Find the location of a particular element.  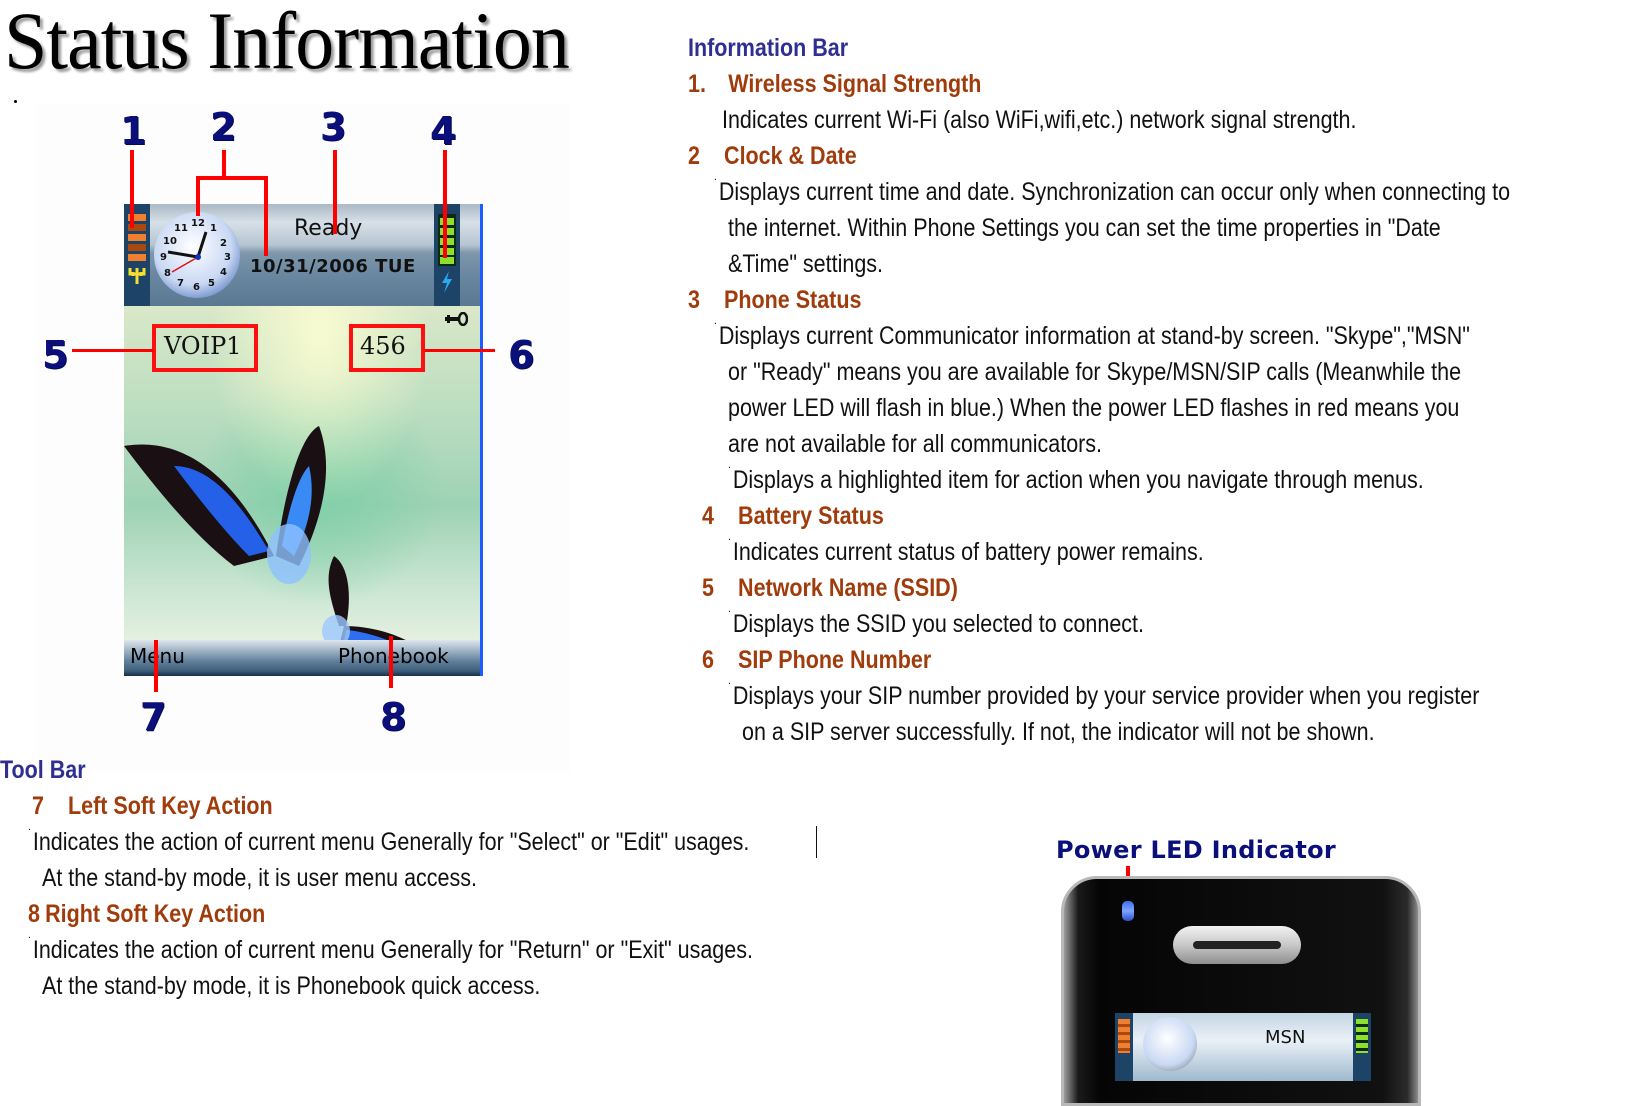

callout-number-4: 4 is located at coordinates (443, 131).